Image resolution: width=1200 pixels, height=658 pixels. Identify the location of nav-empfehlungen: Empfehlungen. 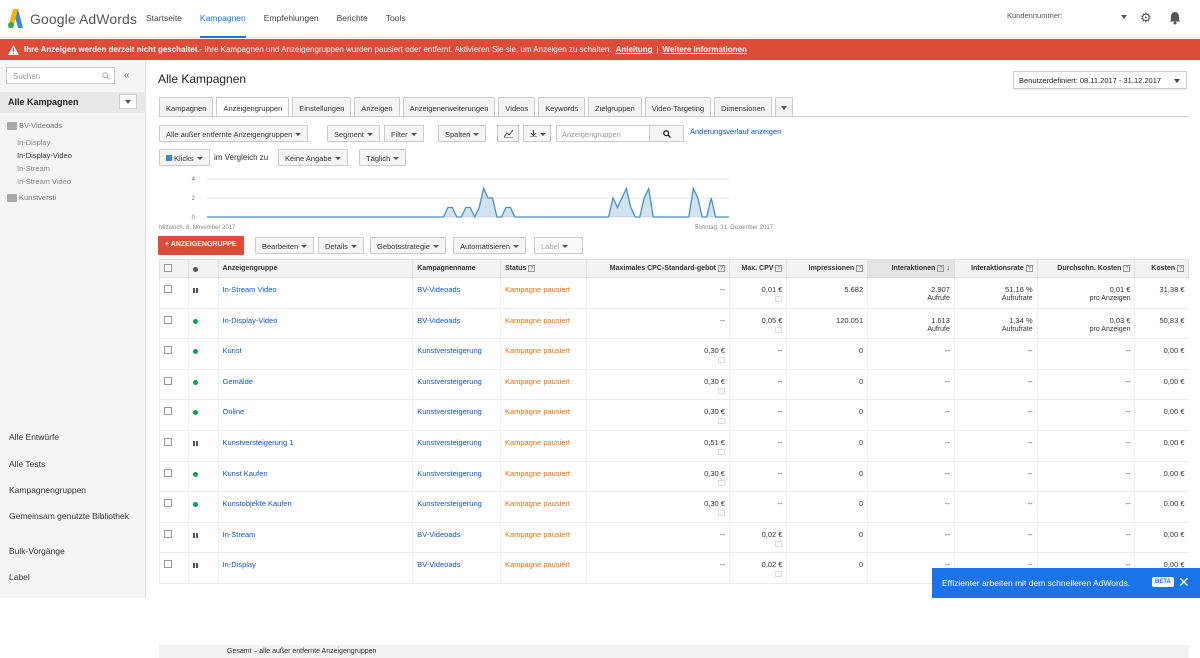
(291, 19).